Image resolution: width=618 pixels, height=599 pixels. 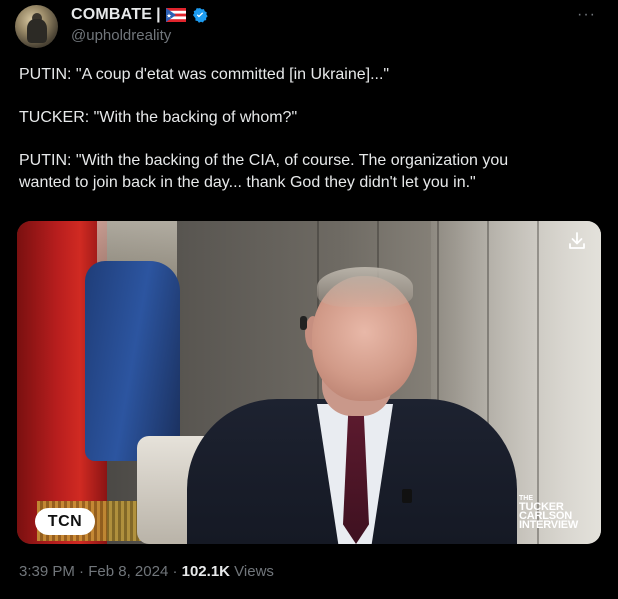 I want to click on views-count: 102.1K, so click(x=205, y=571).